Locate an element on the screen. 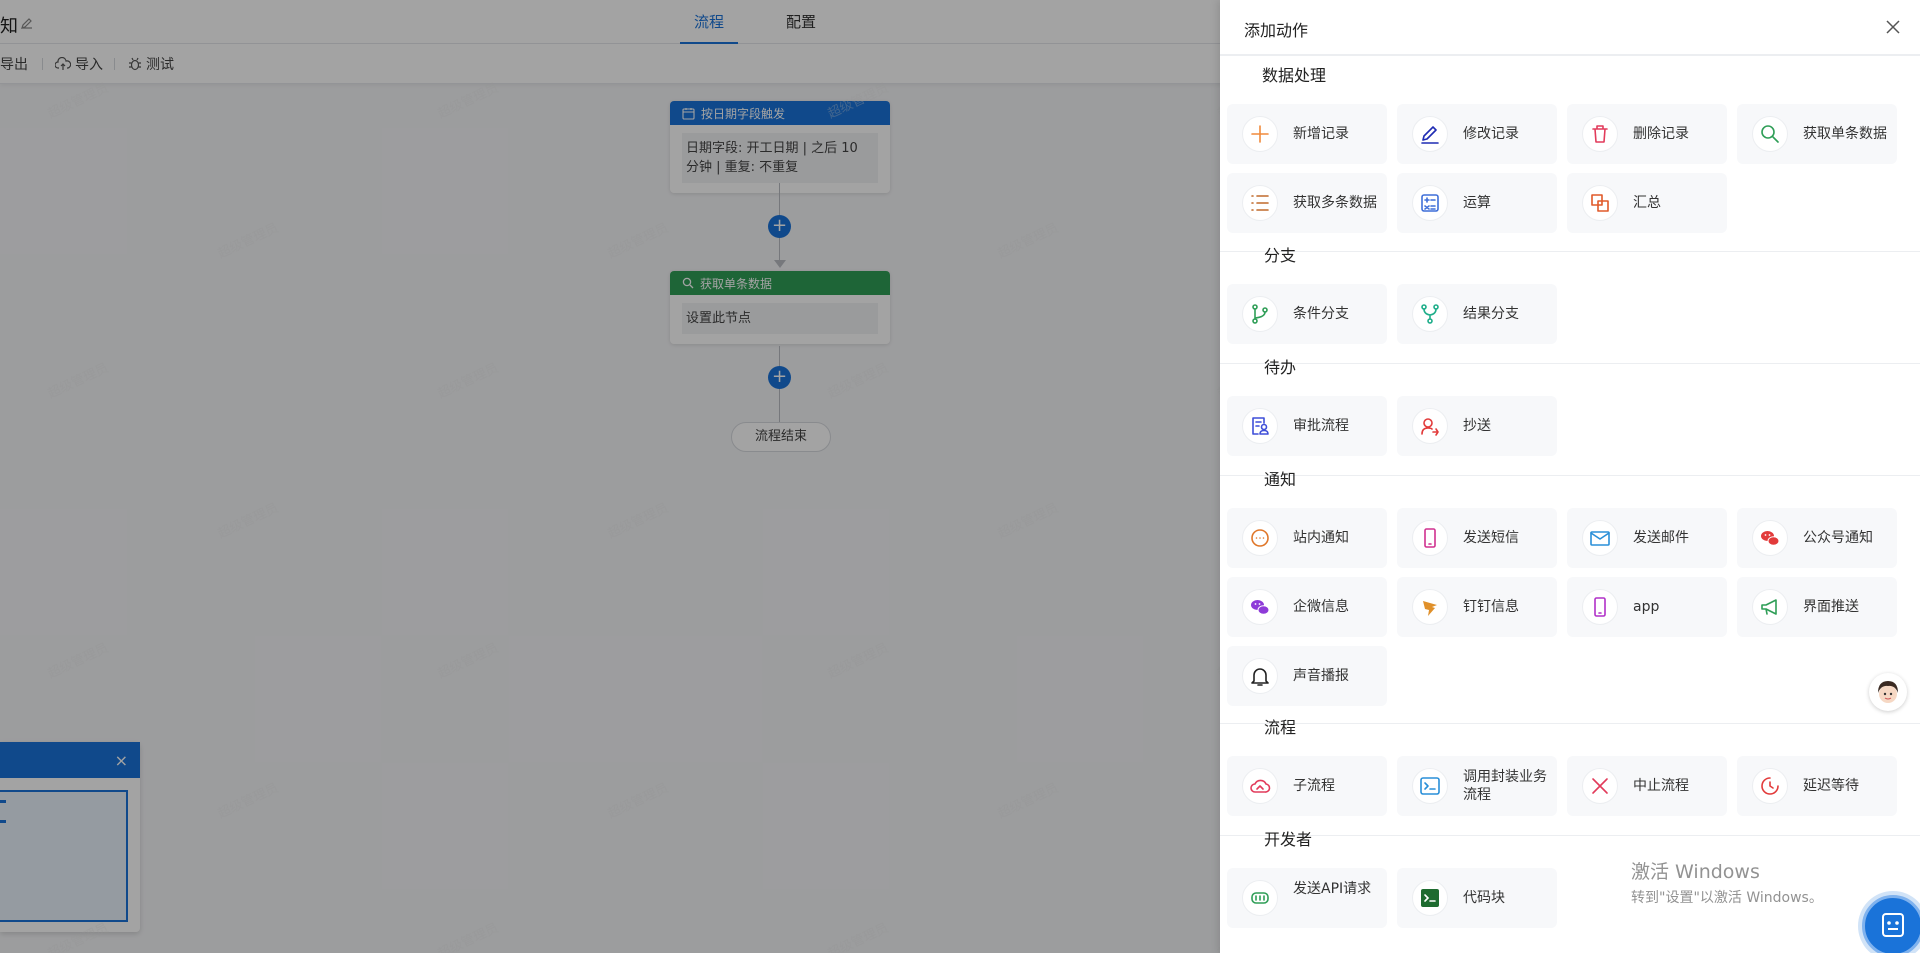 Image resolution: width=1920 pixels, height=953 pixels. drawer-title: 添加动作 is located at coordinates (1276, 30).